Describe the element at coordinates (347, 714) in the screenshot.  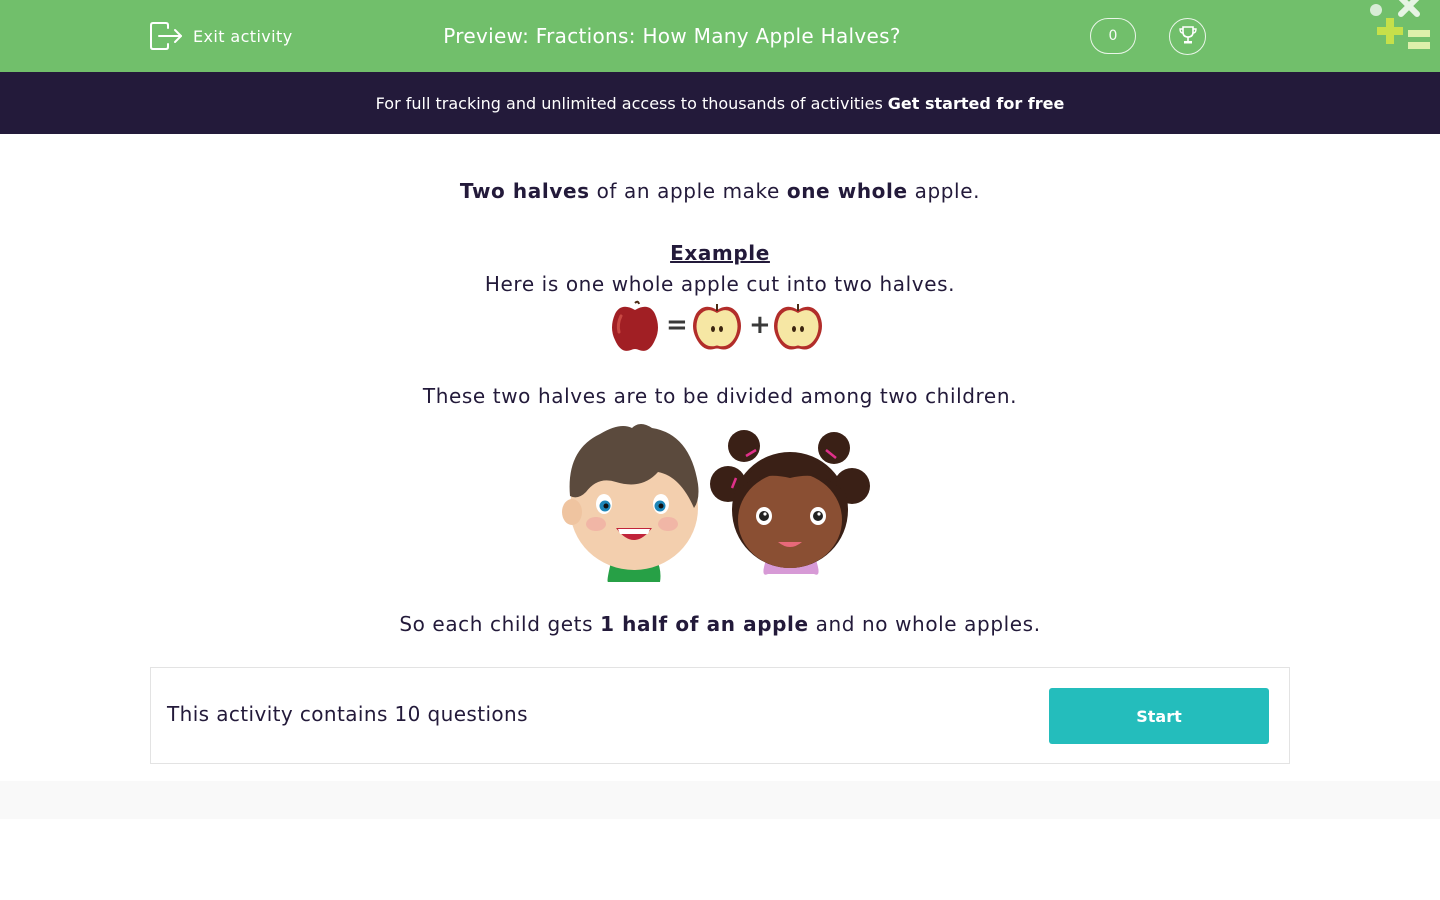
I see `question-count-text: This activity contains 10 questions` at that location.